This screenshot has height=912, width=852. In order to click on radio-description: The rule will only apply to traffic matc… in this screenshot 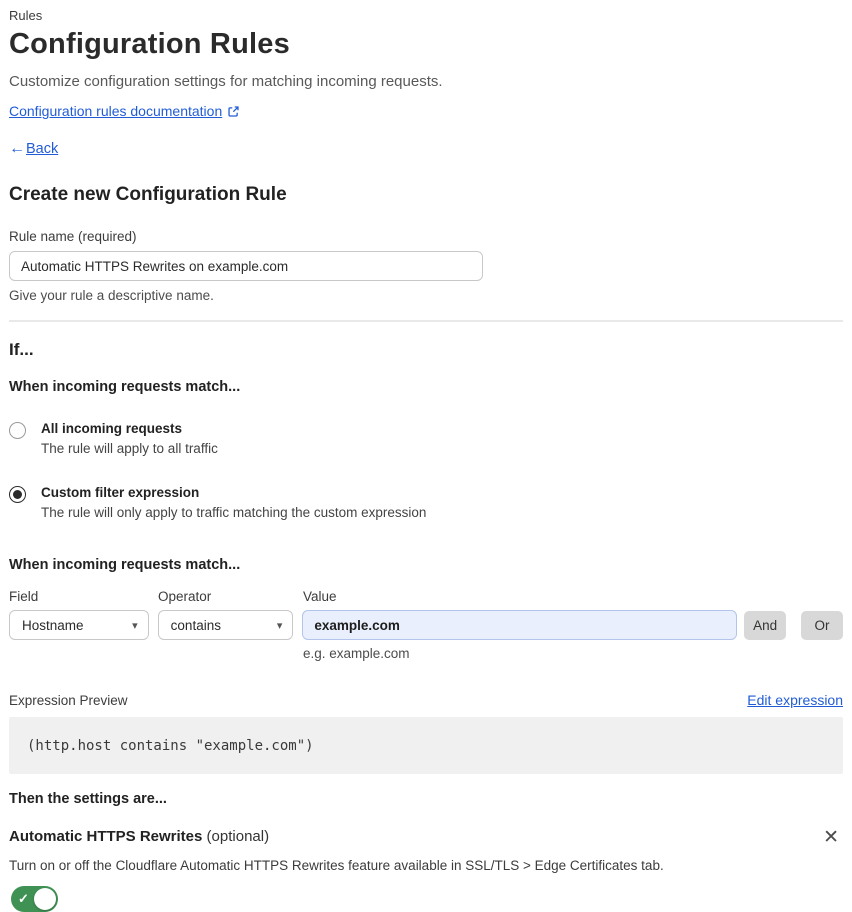, I will do `click(234, 512)`.